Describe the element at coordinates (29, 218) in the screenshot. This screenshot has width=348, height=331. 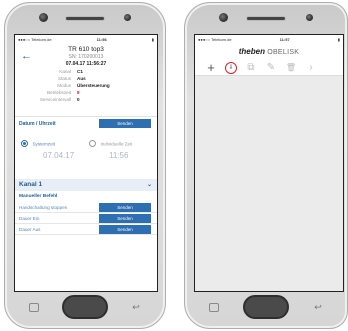
I see `command-label: Dauer Ein` at that location.